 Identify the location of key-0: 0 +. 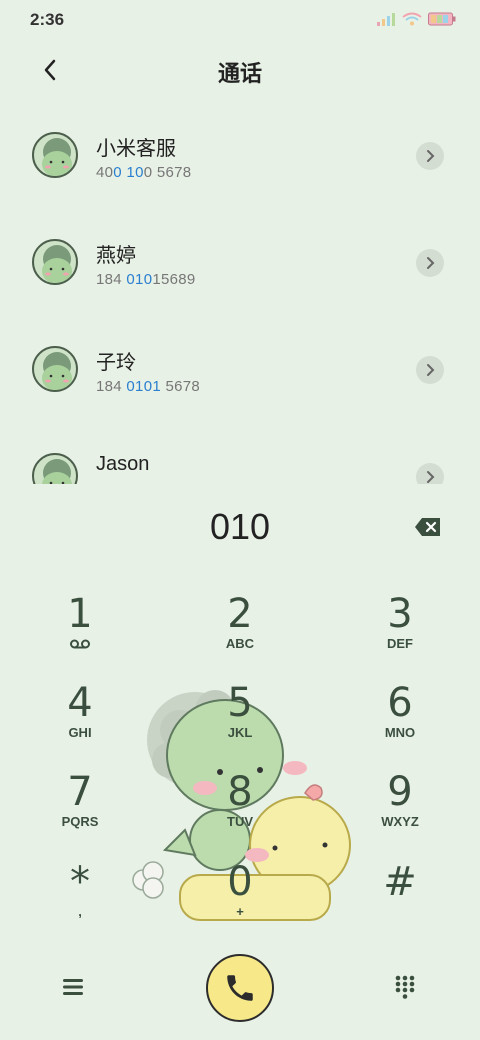
(240, 898).